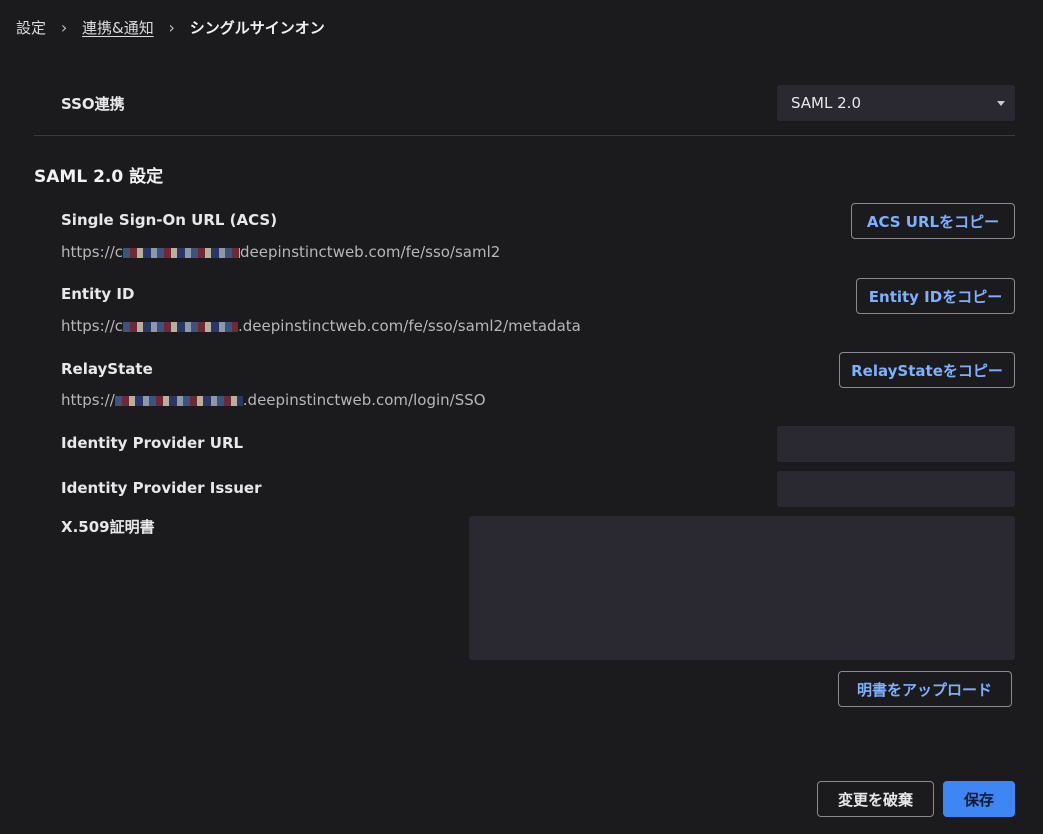  Describe the element at coordinates (118, 27) in the screenshot. I see `breadcrumb-integrations: 連携&通知` at that location.